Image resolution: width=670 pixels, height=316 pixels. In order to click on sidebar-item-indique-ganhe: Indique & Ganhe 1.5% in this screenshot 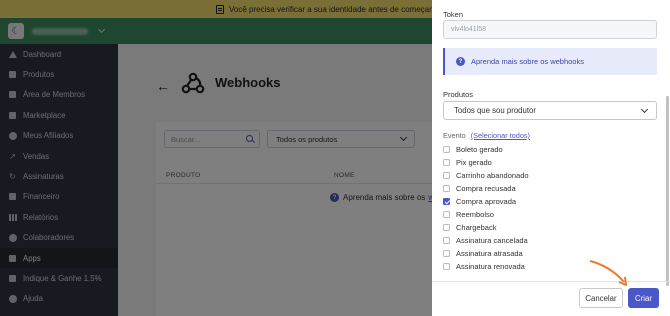, I will do `click(59, 278)`.